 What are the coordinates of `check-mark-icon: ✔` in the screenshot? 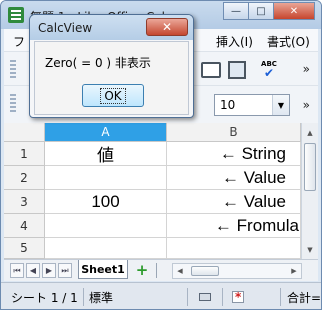 It's located at (269, 73).